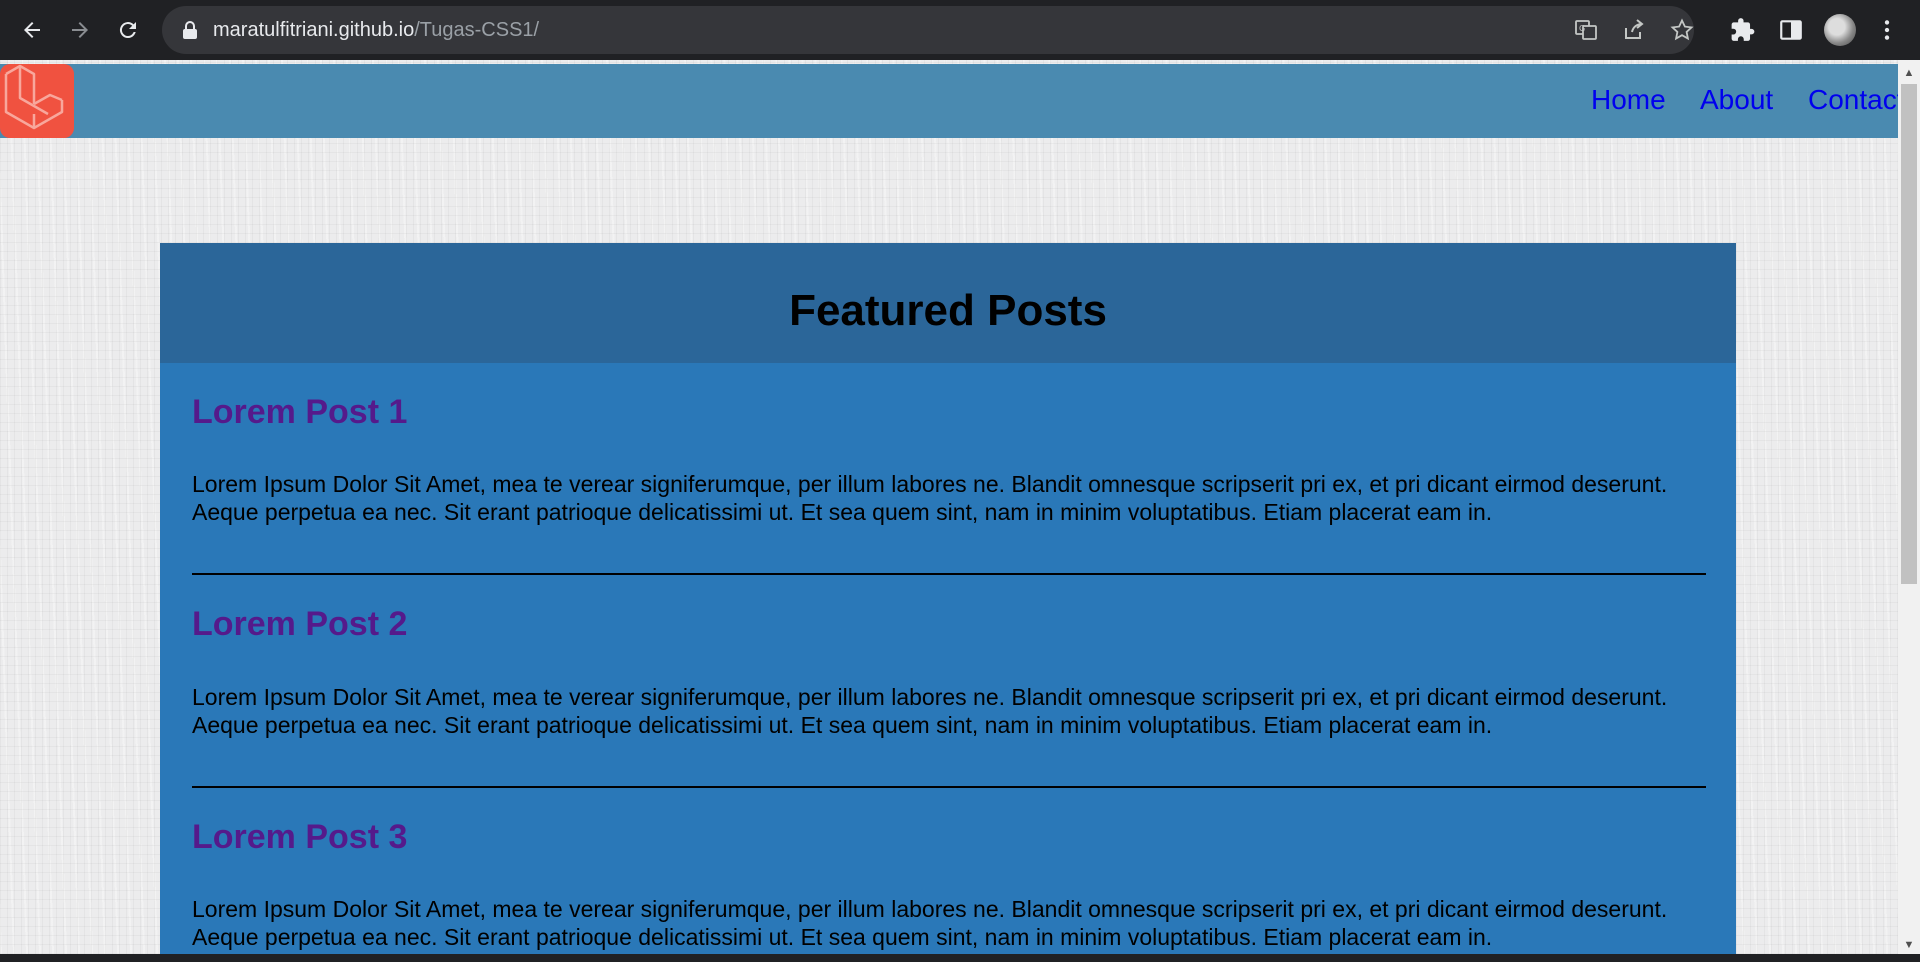 This screenshot has height=962, width=1920. I want to click on vertical-scrollbar: ▲ ▼, so click(1909, 507).